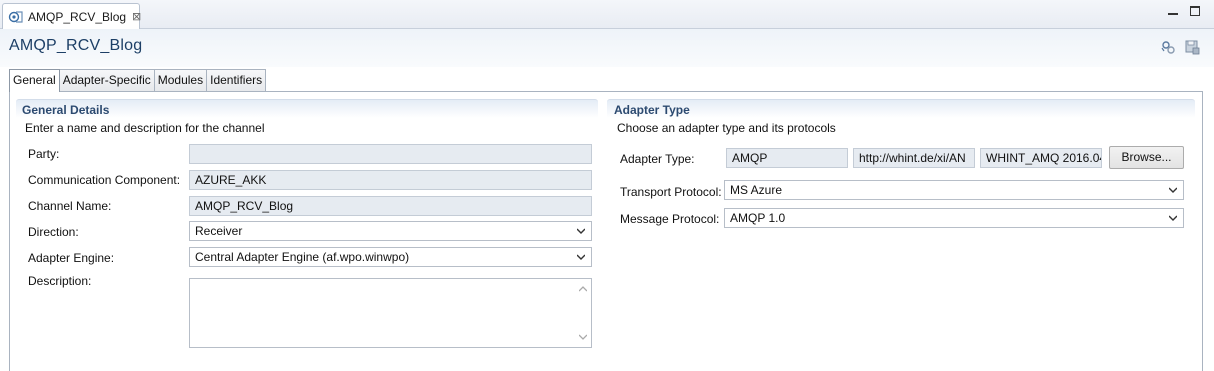 This screenshot has width=1214, height=371. What do you see at coordinates (671, 192) in the screenshot?
I see `transport-protocol-label: Transport Protocol:` at bounding box center [671, 192].